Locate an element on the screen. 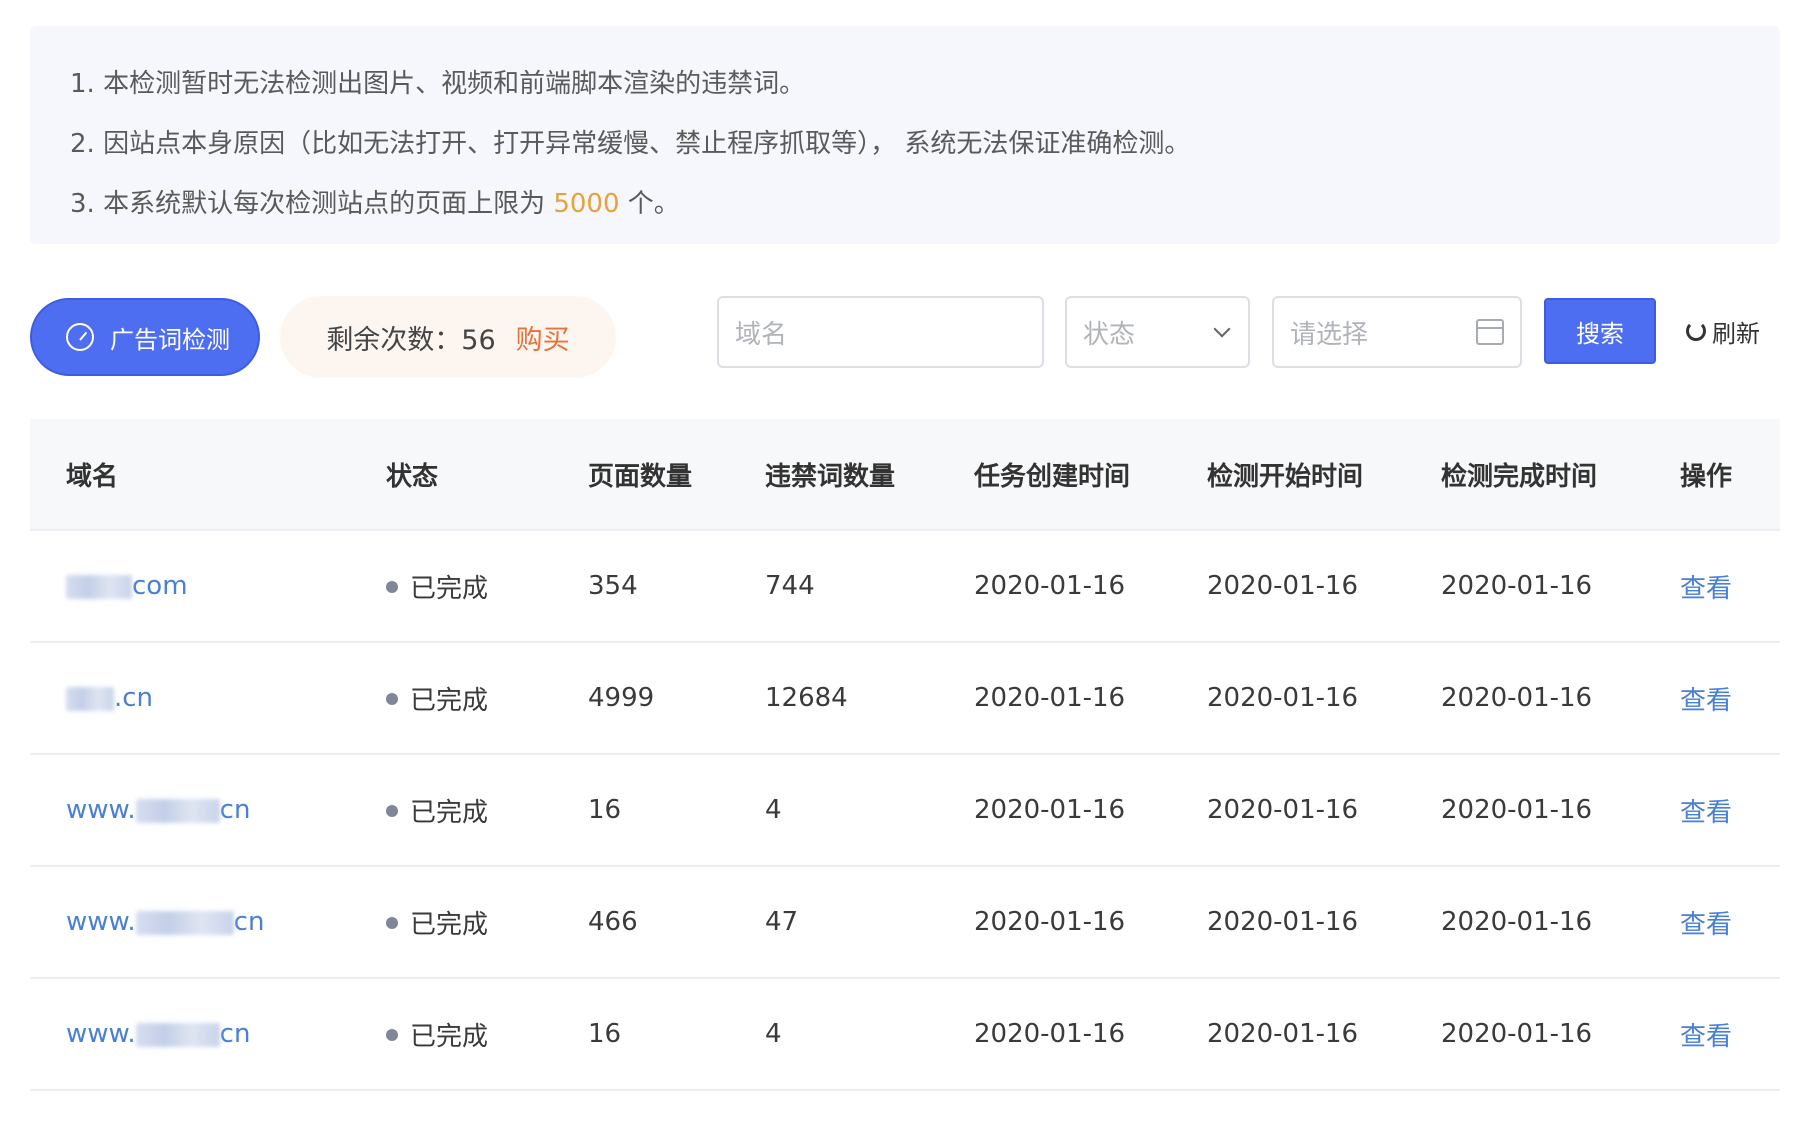 This screenshot has height=1128, width=1801. notice-line-3-prefix: 3. 本系统默认每次检测站点的页面上限为 is located at coordinates (312, 204).